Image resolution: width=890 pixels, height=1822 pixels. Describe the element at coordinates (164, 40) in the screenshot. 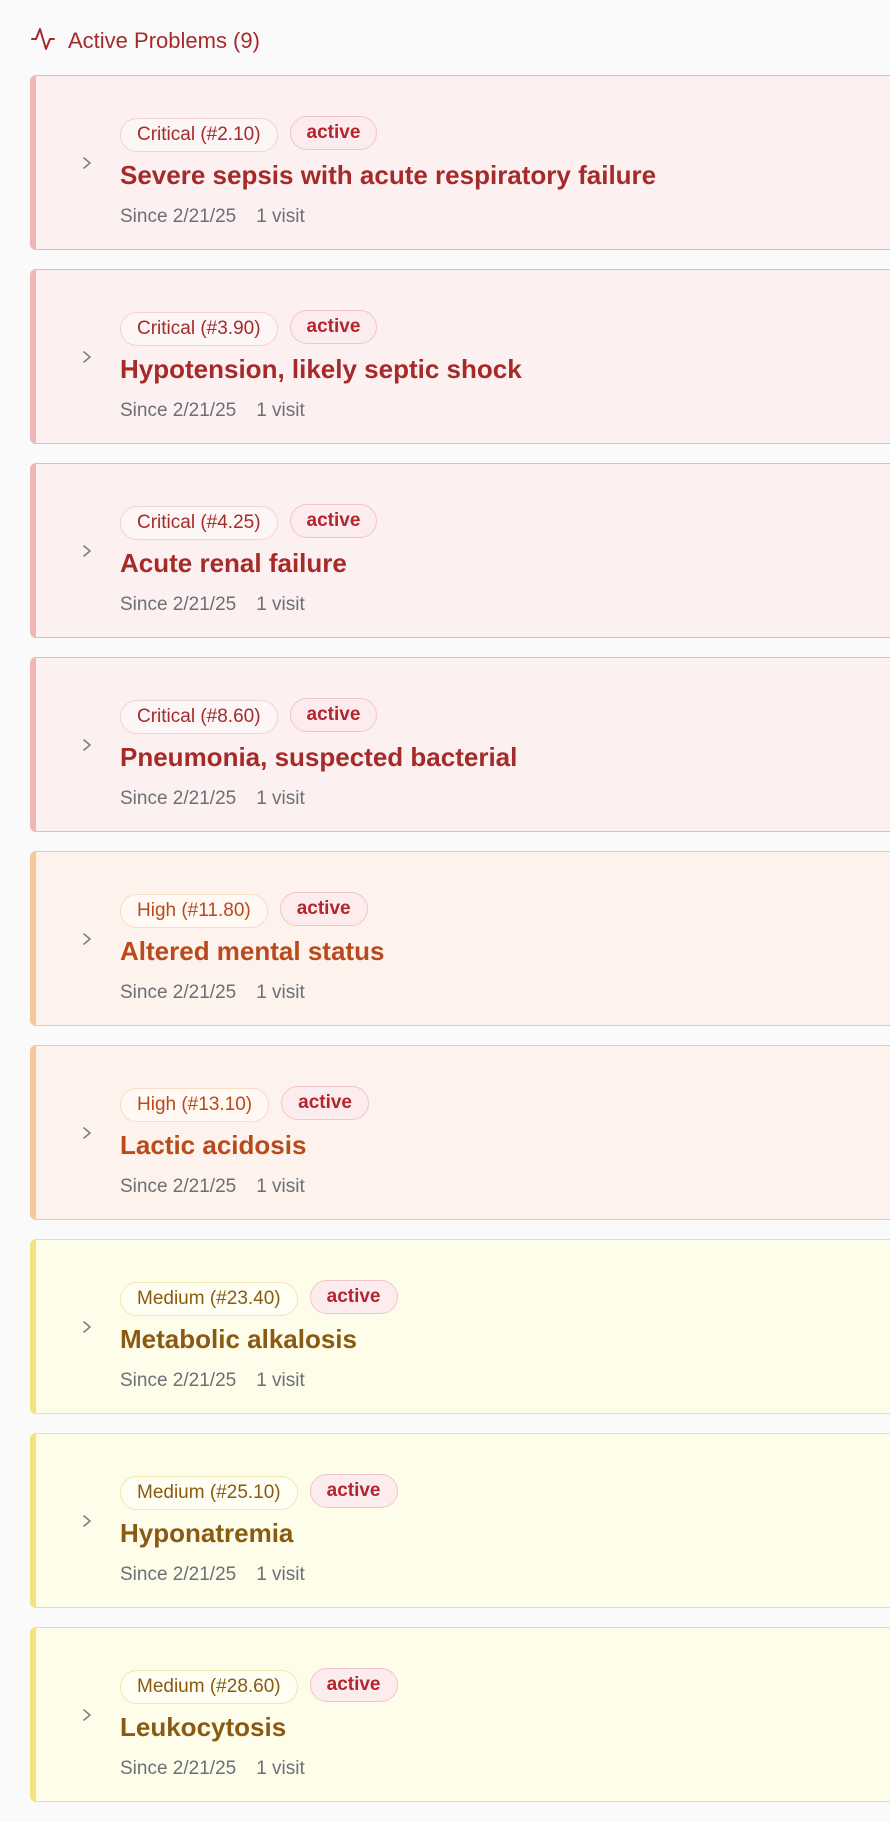

I see `section-title: Active Problems (9)` at that location.